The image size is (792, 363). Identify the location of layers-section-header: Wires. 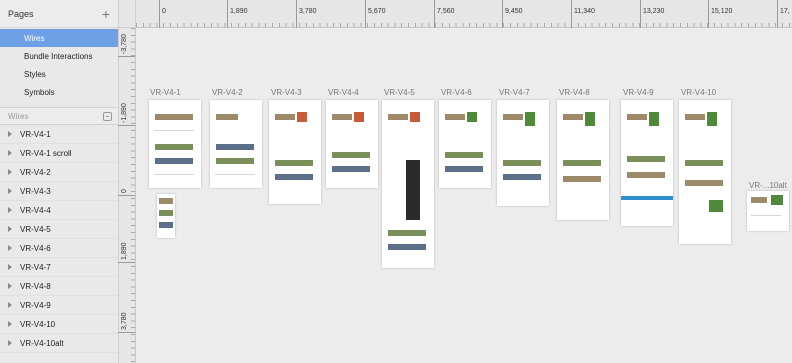
(59, 116).